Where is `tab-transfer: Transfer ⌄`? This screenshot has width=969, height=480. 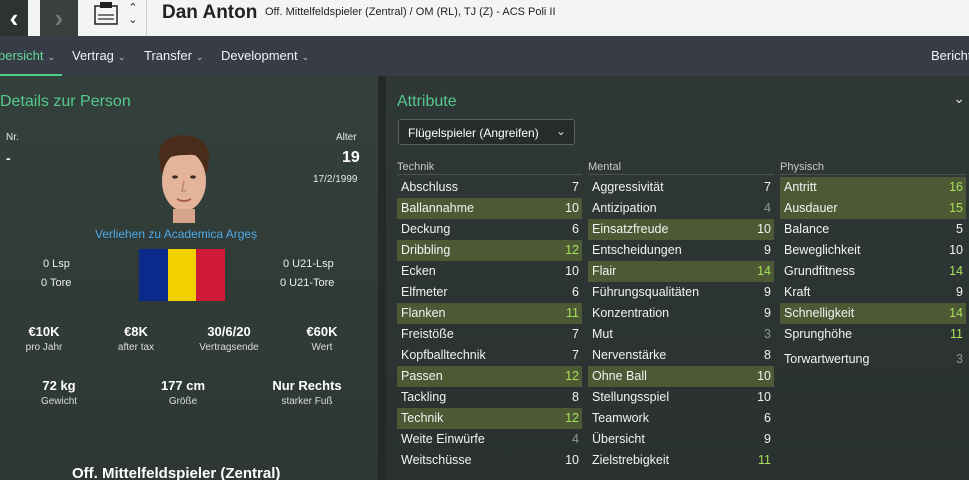
tab-transfer: Transfer ⌄ is located at coordinates (173, 56).